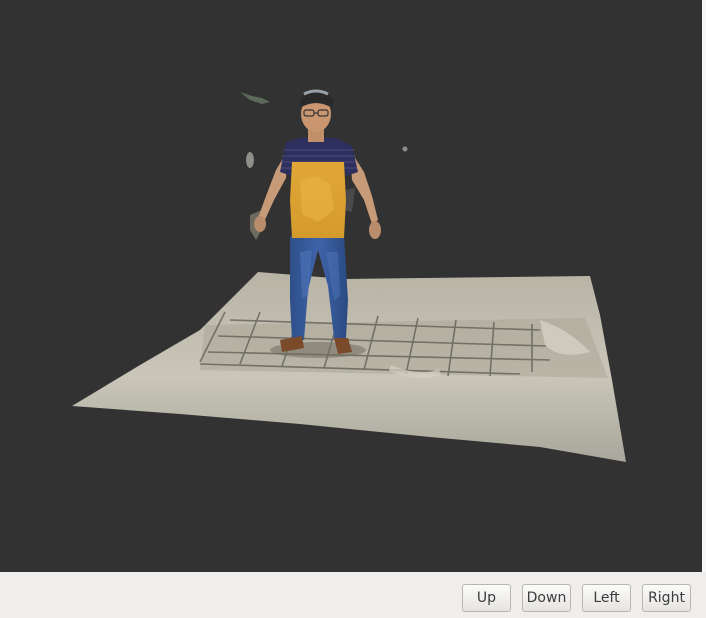  What do you see at coordinates (486, 598) in the screenshot?
I see `up-button: Up` at bounding box center [486, 598].